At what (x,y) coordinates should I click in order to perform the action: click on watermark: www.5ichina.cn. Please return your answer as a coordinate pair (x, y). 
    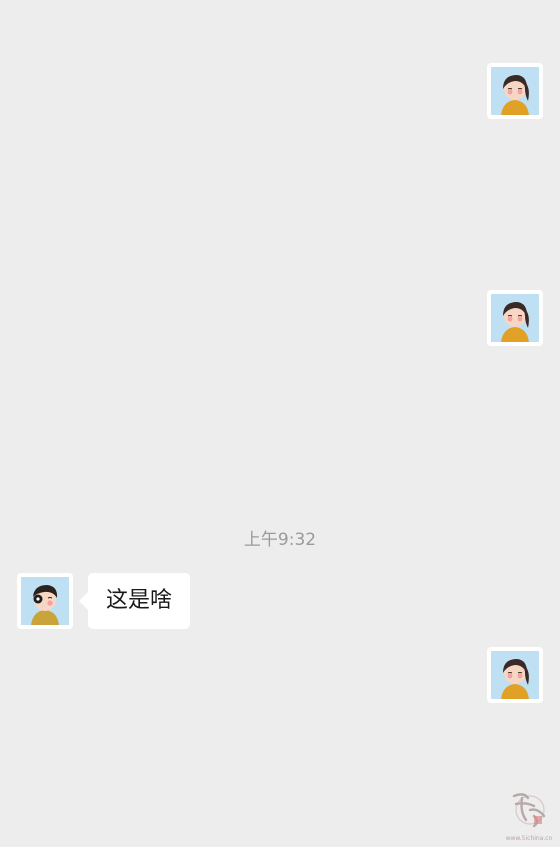
    Looking at the image, I should click on (529, 814).